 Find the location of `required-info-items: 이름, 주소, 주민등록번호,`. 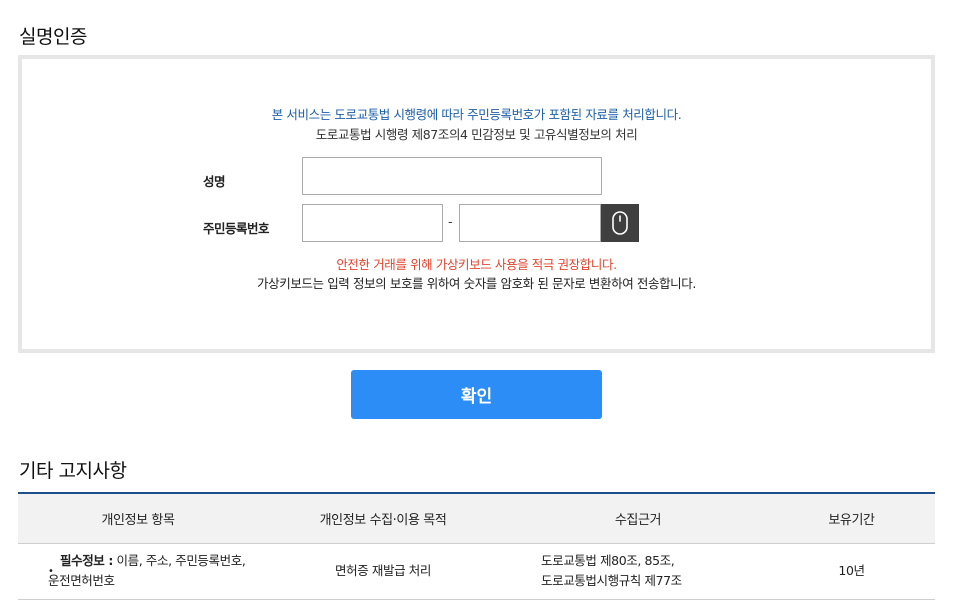

required-info-items: 이름, 주소, 주민등록번호, is located at coordinates (179, 560).